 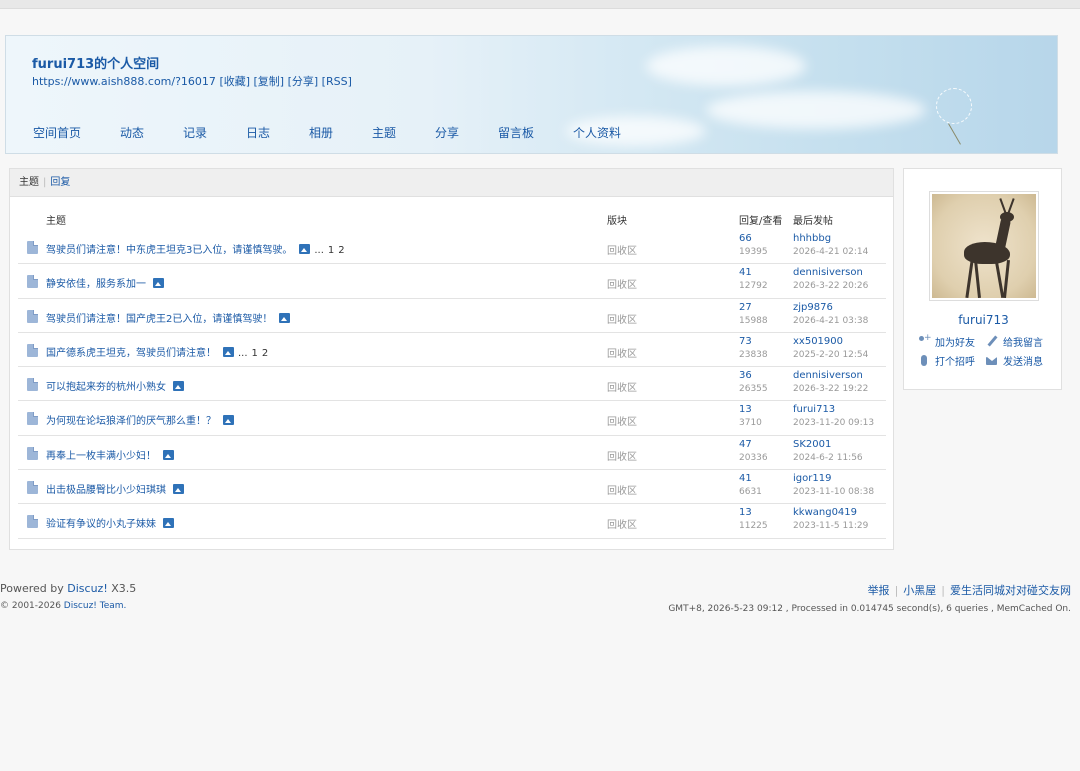 I want to click on thread-title-link: 验证有争议的小丸子妹妹, so click(x=101, y=524).